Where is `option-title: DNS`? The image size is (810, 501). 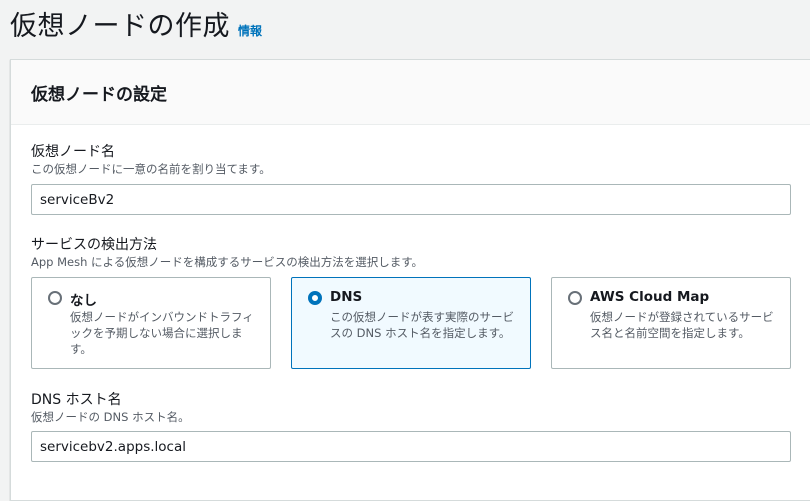 option-title: DNS is located at coordinates (346, 297).